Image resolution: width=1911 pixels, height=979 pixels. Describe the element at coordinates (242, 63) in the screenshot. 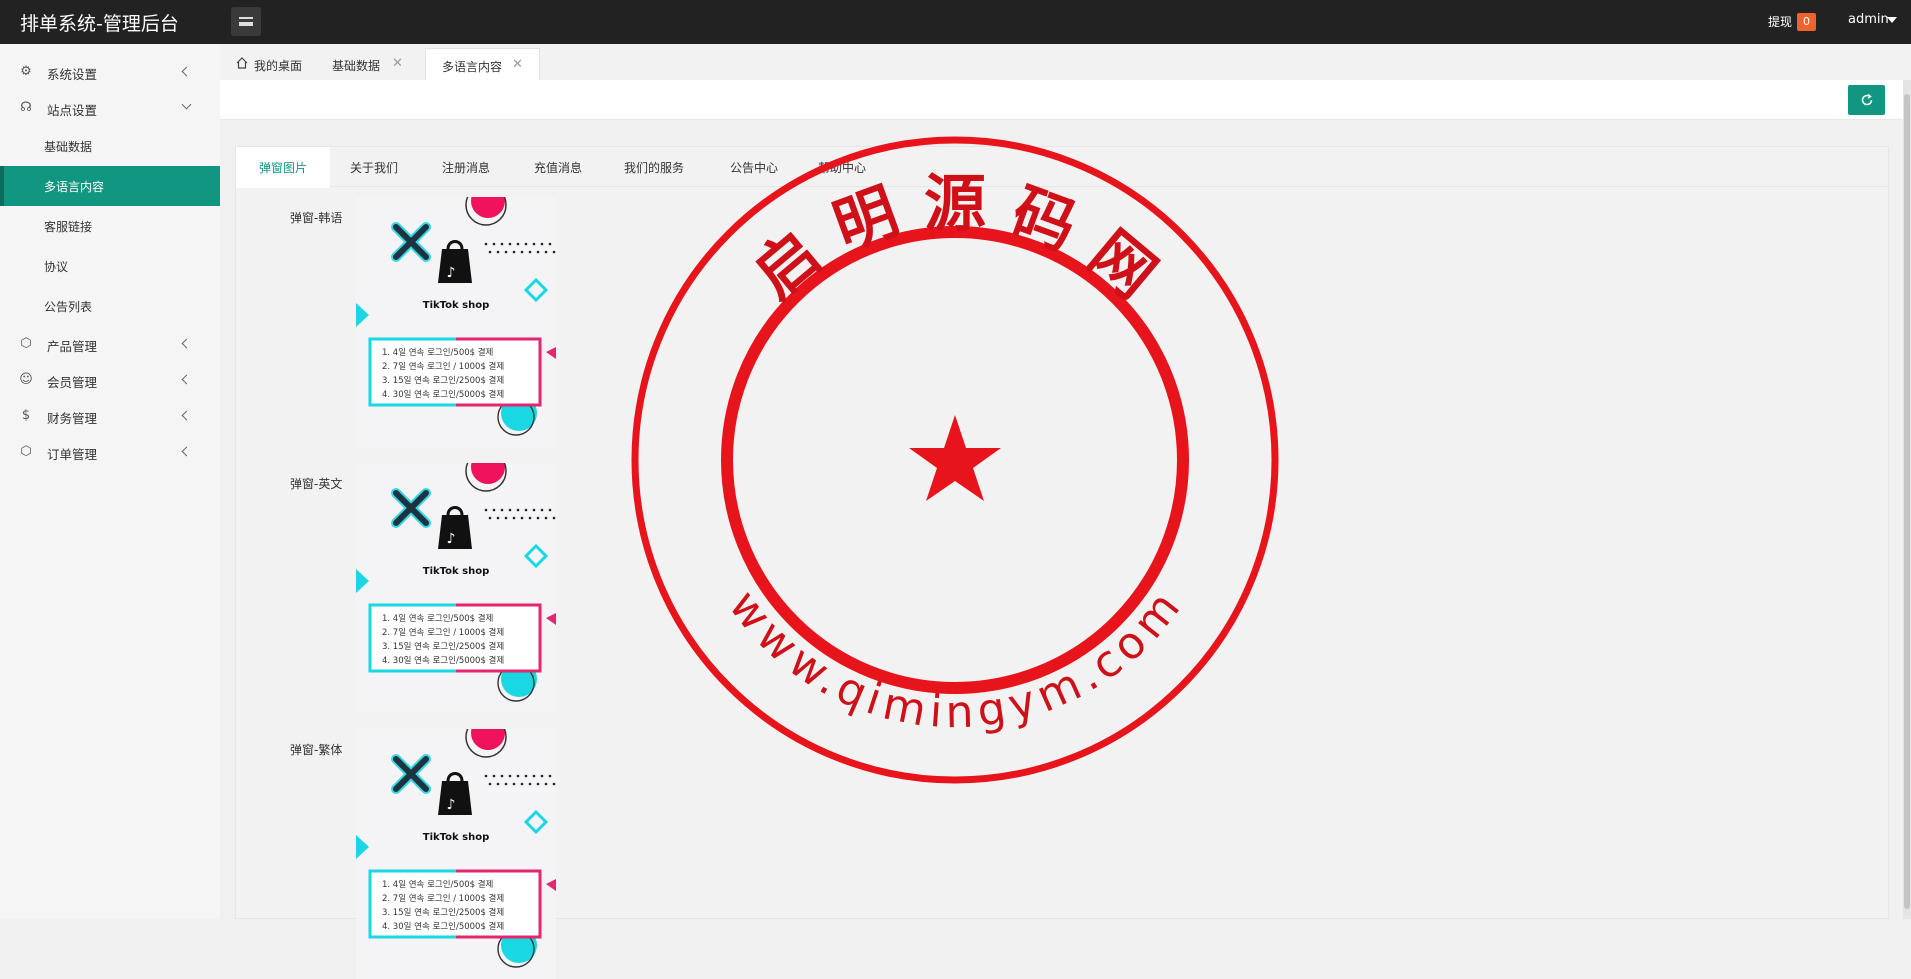

I see `home-icon` at that location.